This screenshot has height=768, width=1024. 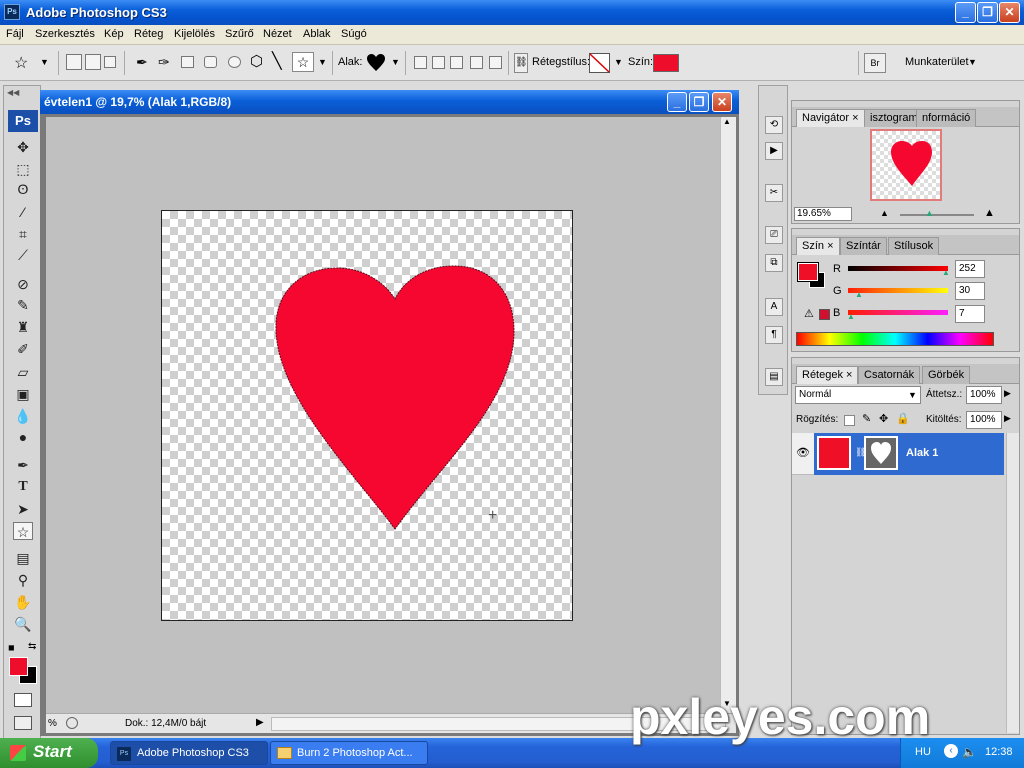 I want to click on eyedropper-tool-icon: ⚲, so click(x=23, y=580).